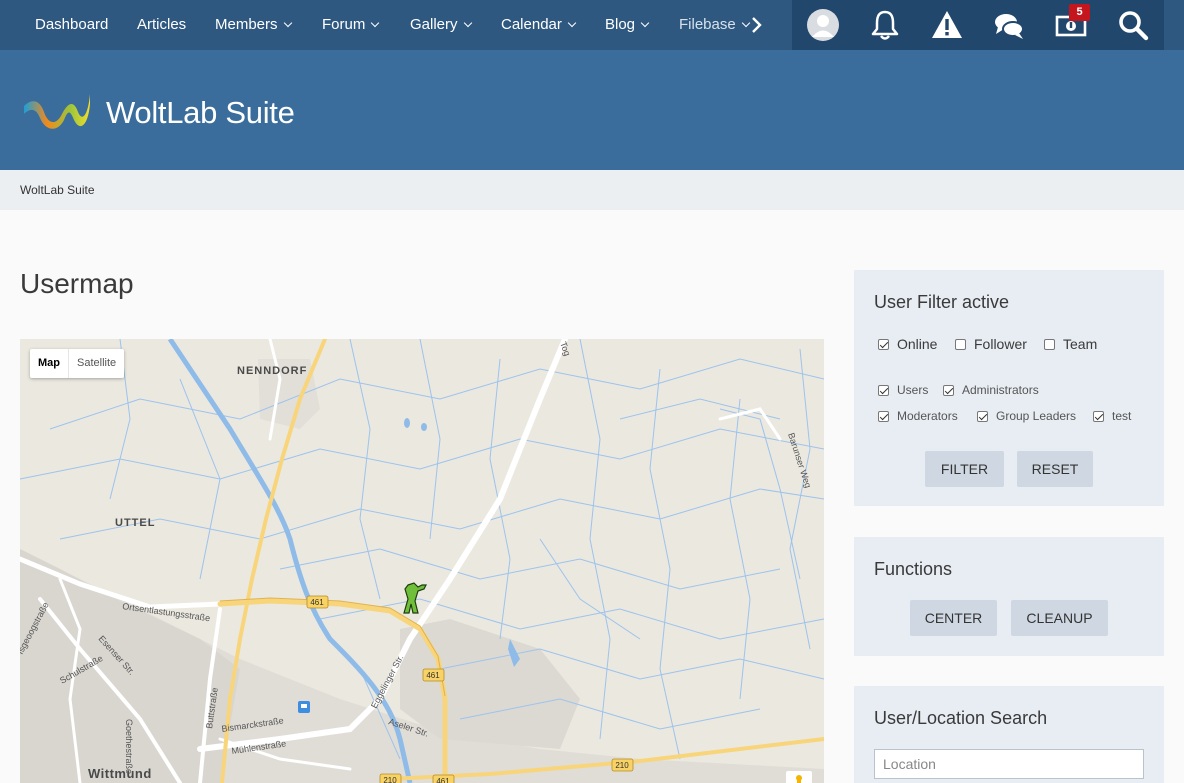  Describe the element at coordinates (49, 363) in the screenshot. I see `map-type-map-button: Map` at that location.